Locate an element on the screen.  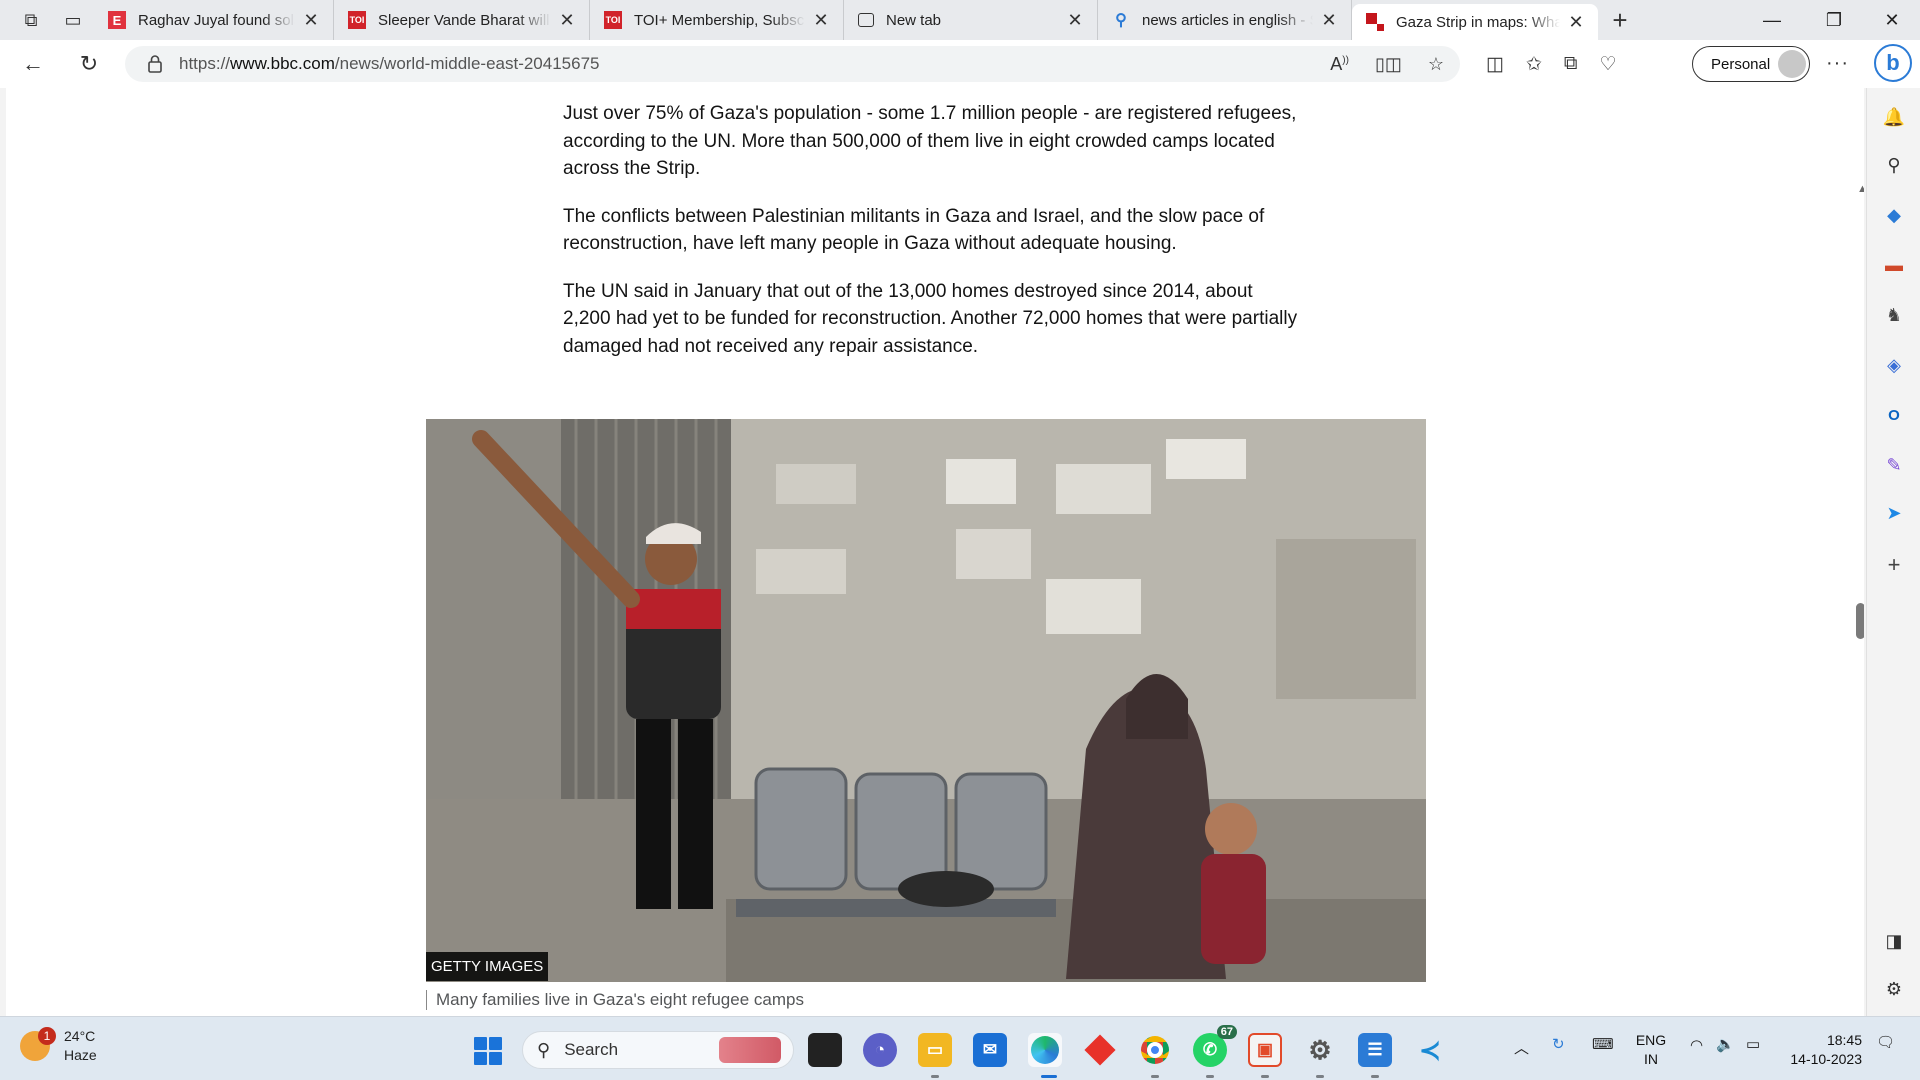
language-indicator: ENG IN is located at coordinates (1651, 1050).